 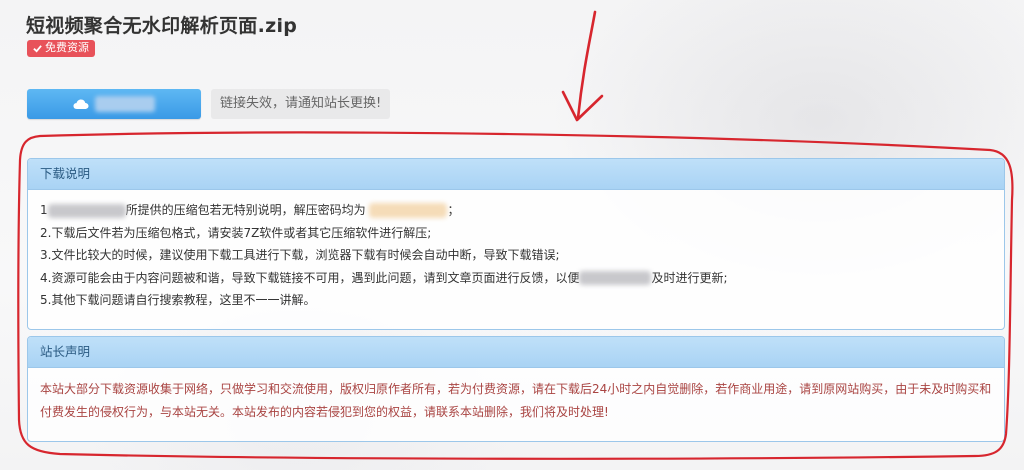 I want to click on free-resource-badge: 免费资源, so click(x=61, y=48).